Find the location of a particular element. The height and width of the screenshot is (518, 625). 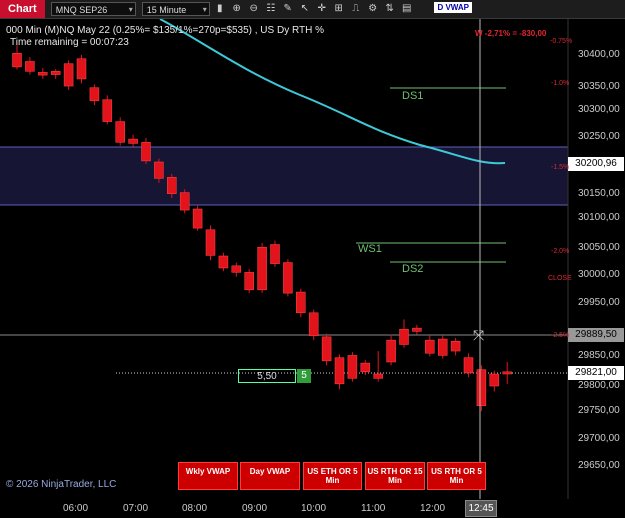

ds1-label: DS1 is located at coordinates (413, 96).